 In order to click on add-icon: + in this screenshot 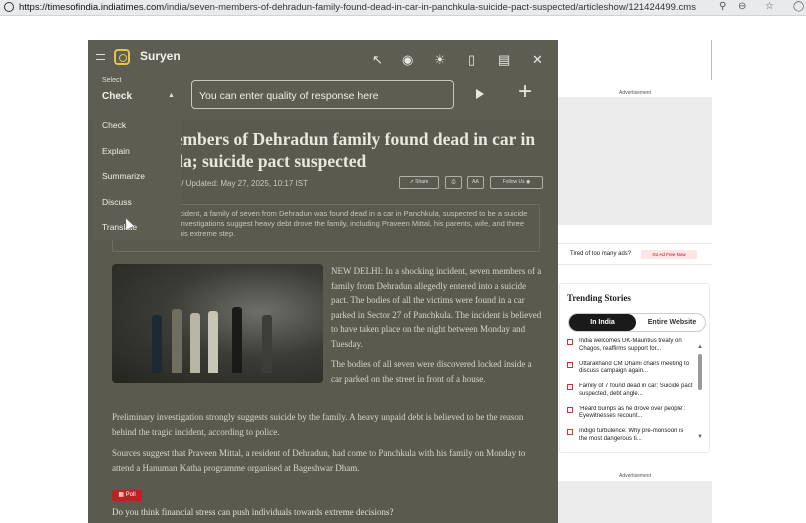, I will do `click(525, 92)`.